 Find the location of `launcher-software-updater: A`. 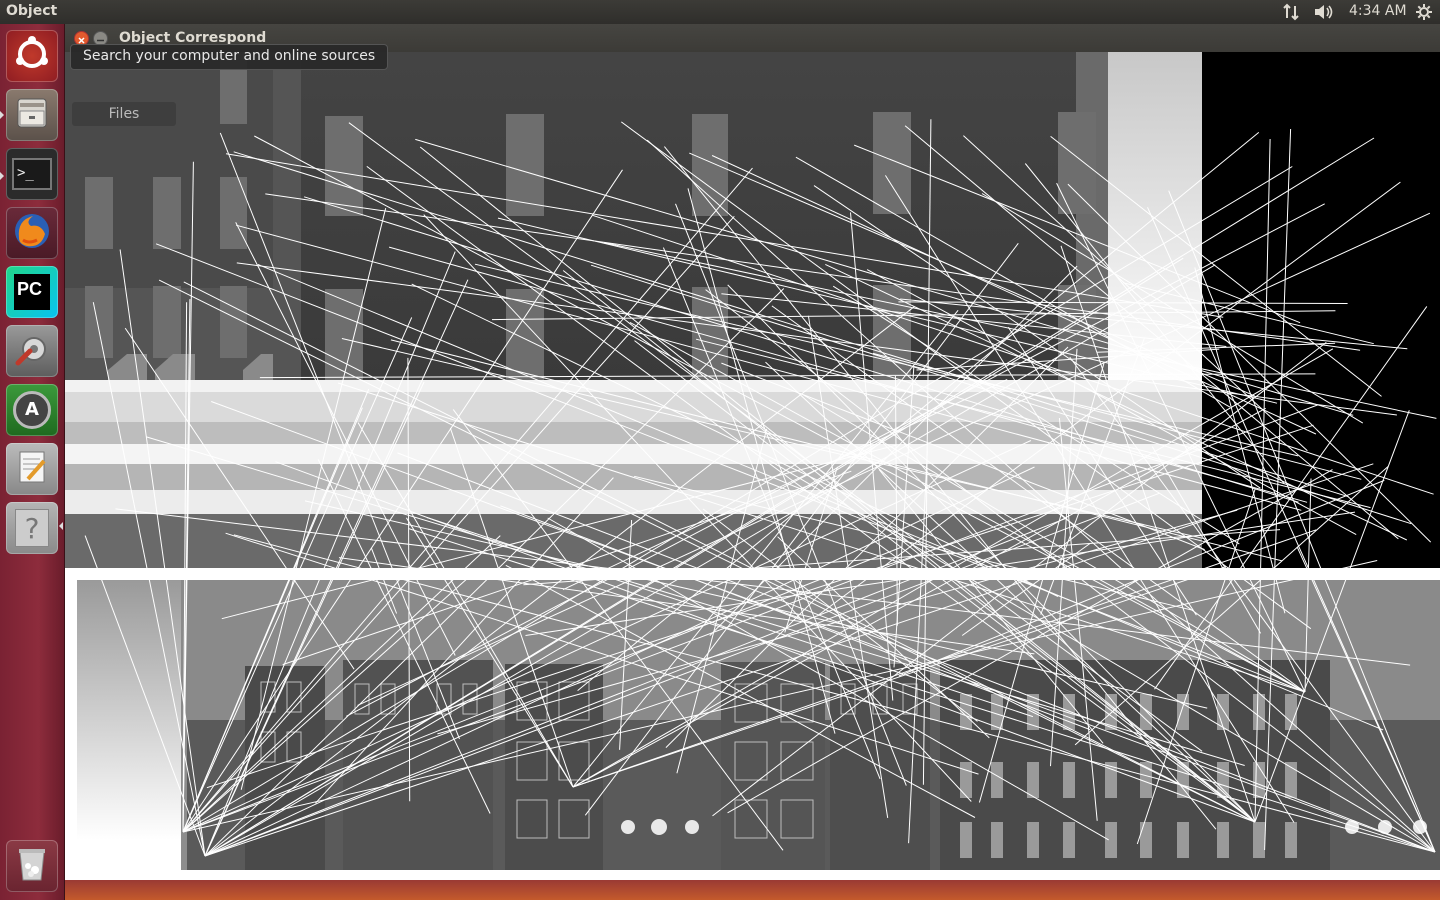

launcher-software-updater: A is located at coordinates (32, 410).